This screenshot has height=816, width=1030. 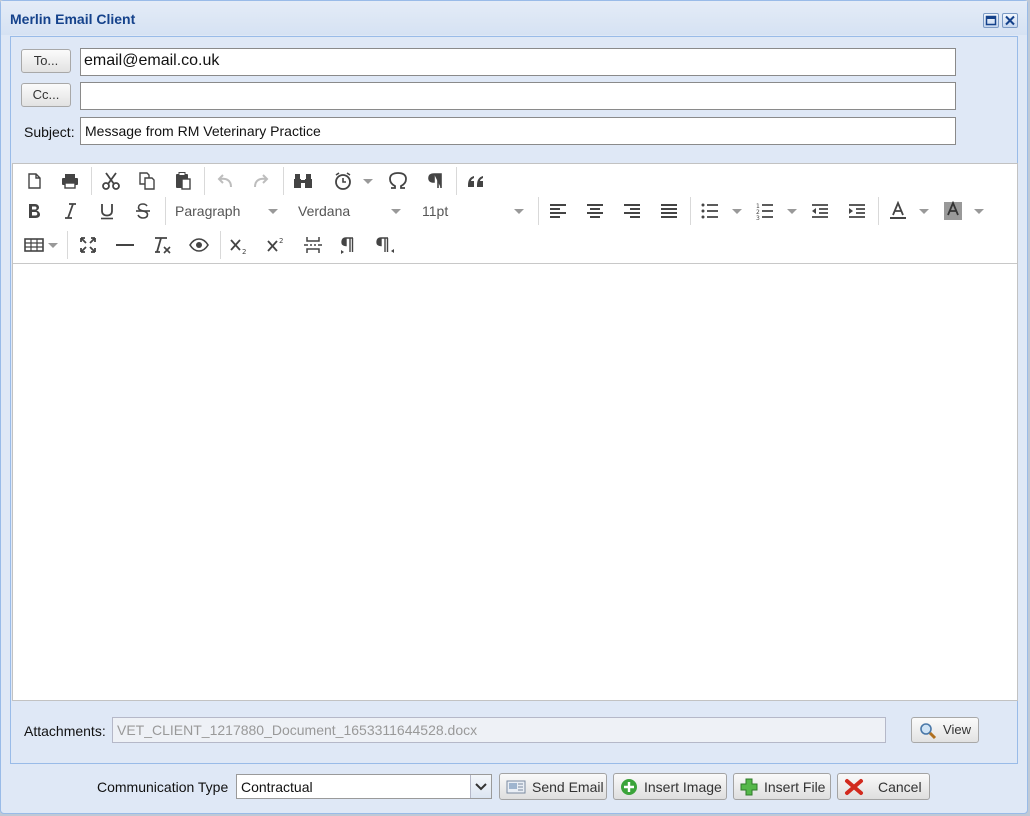 I want to click on bullet-list-caret, so click(x=737, y=211).